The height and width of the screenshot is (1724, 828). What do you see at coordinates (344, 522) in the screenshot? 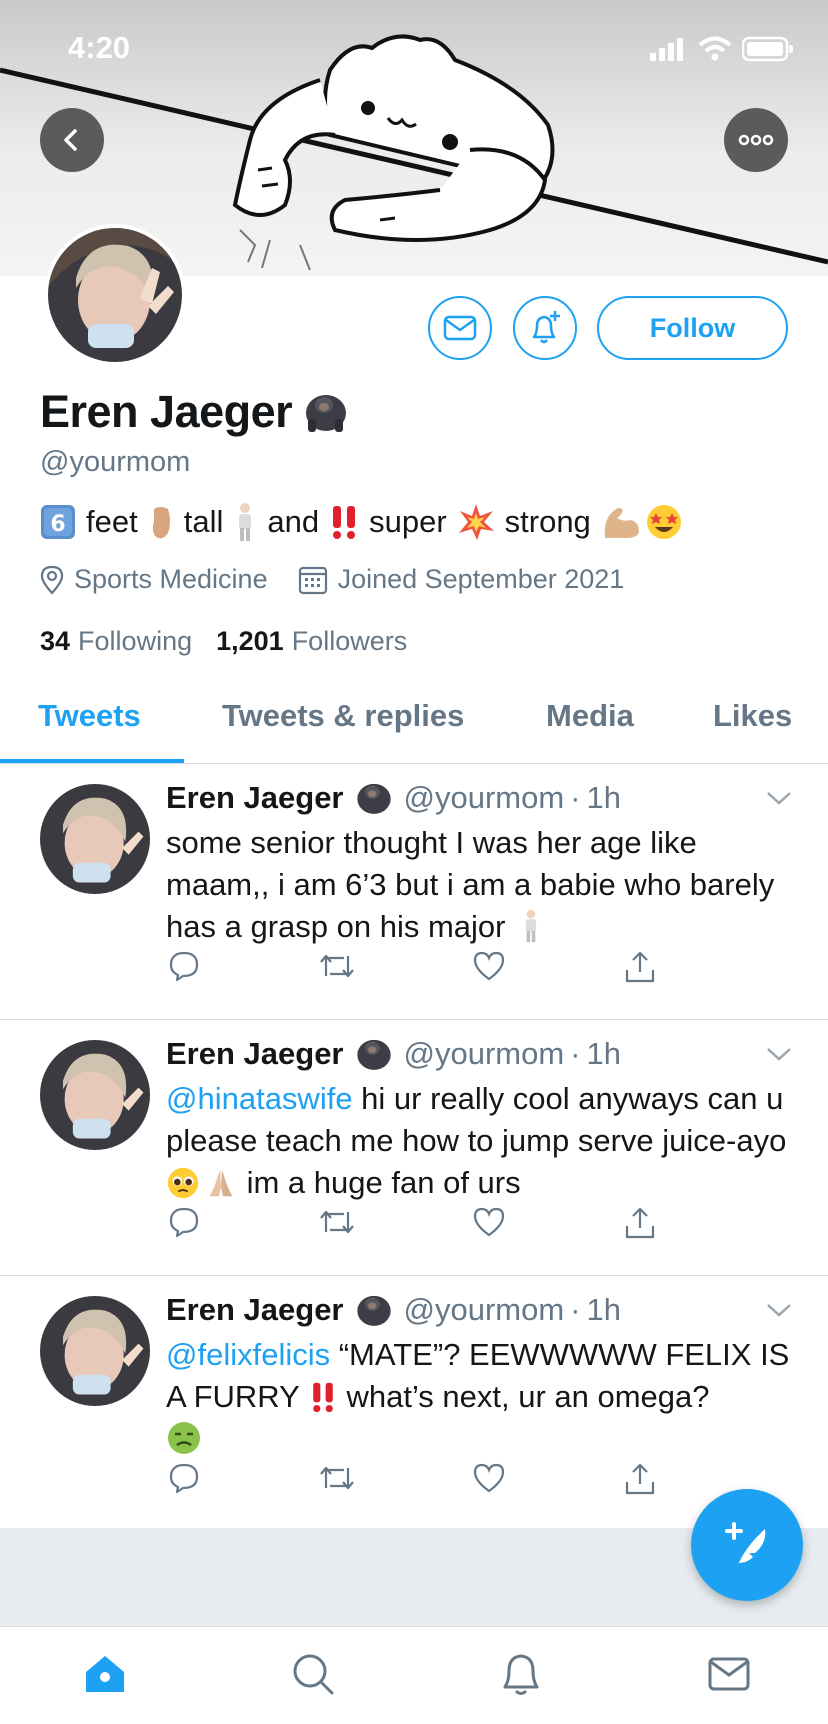
I see `double-exclamation-emoji` at bounding box center [344, 522].